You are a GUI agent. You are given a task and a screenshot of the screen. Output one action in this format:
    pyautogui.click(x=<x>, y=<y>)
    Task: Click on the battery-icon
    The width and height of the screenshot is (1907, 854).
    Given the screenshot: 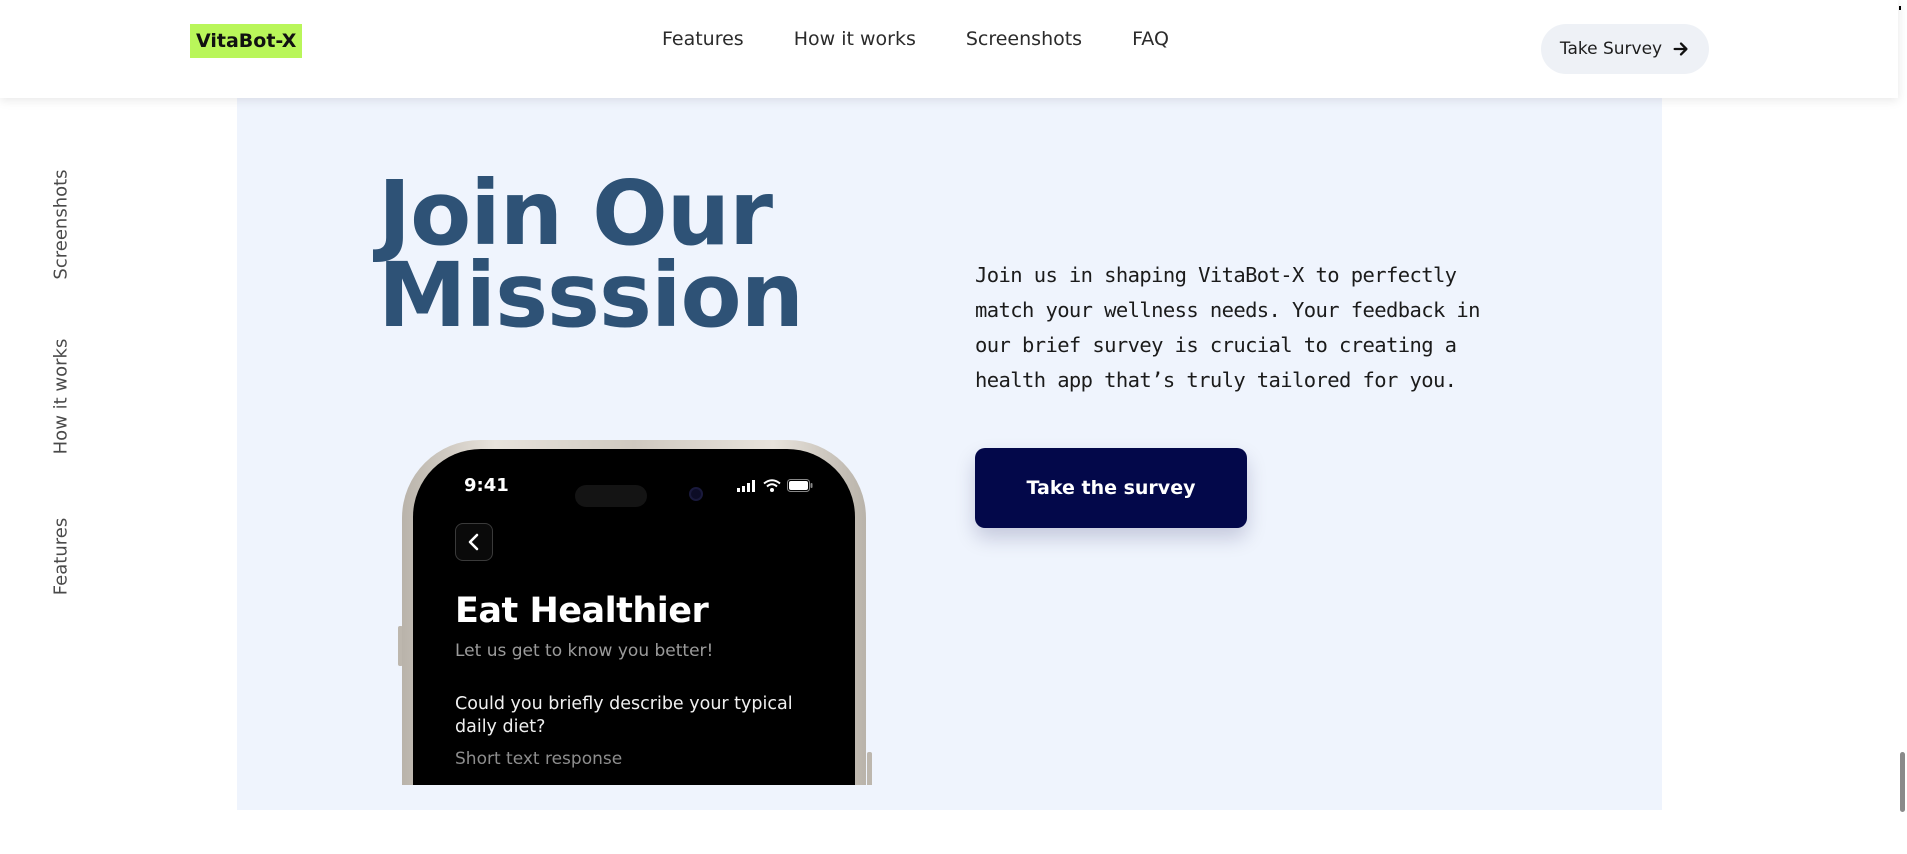 What is the action you would take?
    pyautogui.click(x=800, y=485)
    